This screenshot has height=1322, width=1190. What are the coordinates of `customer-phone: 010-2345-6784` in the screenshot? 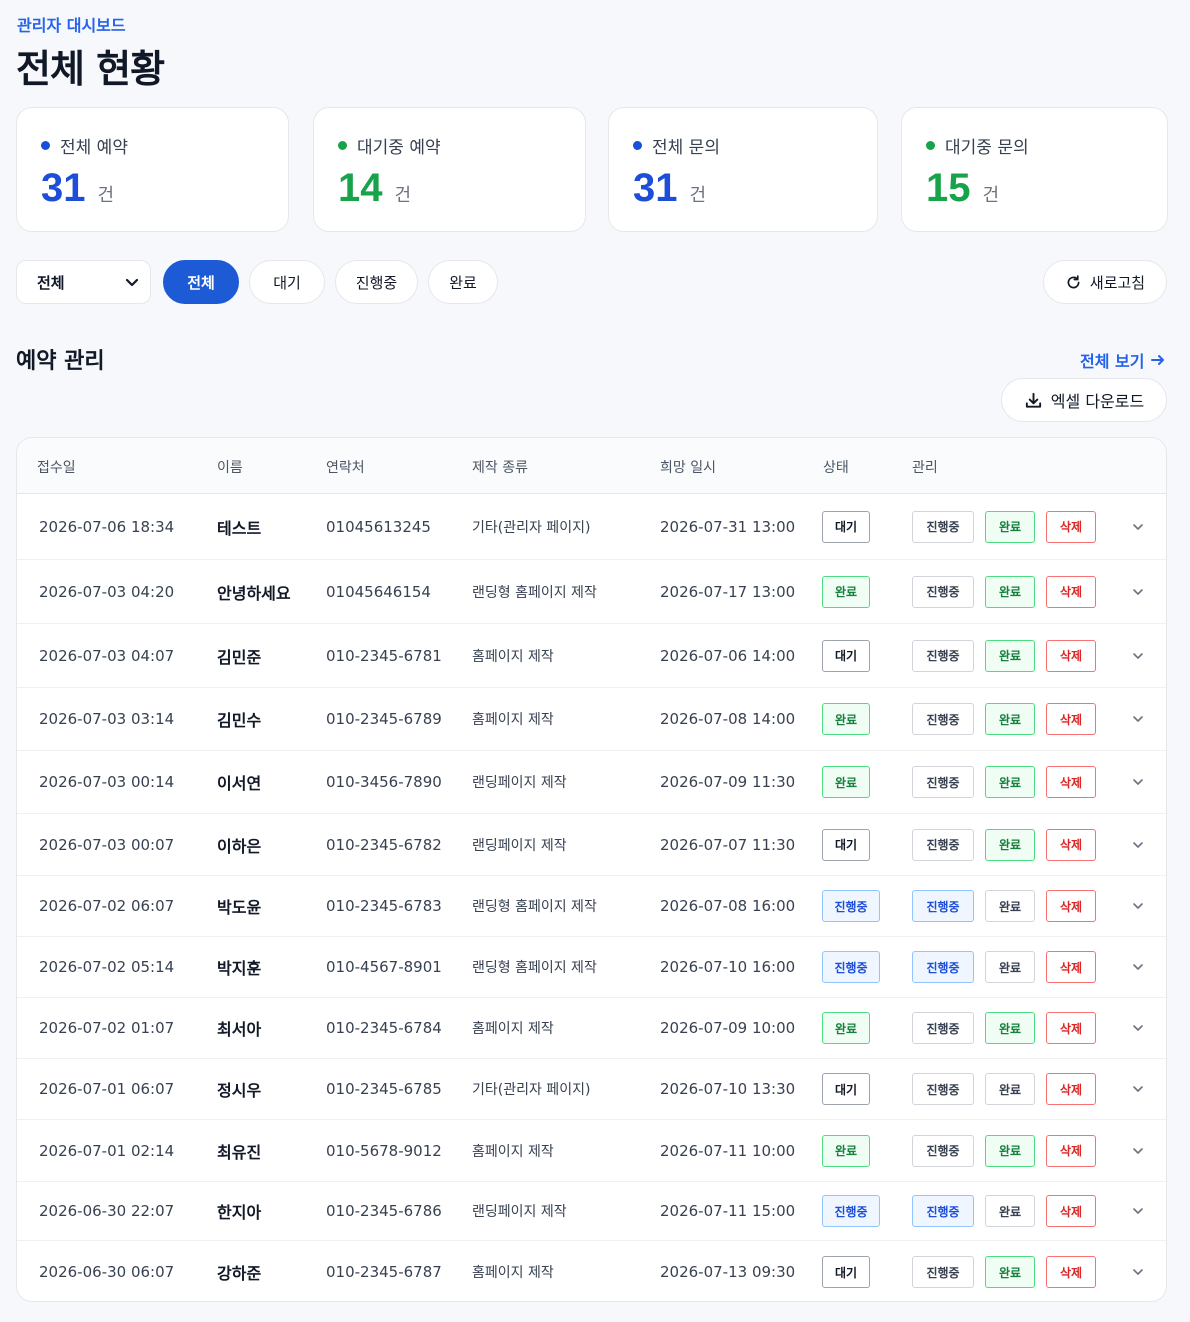 It's located at (384, 1028).